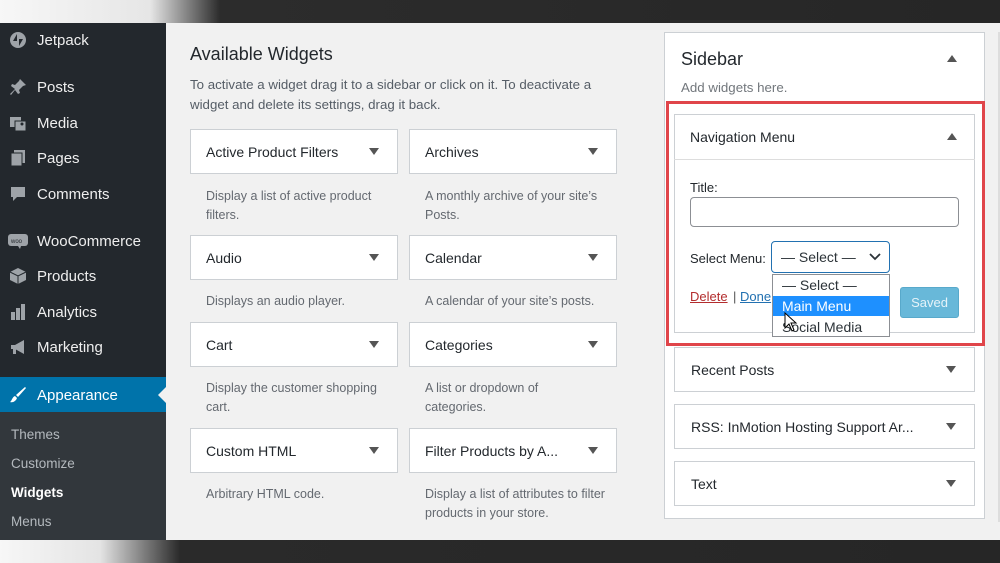  I want to click on widget-categories: Categories, so click(513, 344).